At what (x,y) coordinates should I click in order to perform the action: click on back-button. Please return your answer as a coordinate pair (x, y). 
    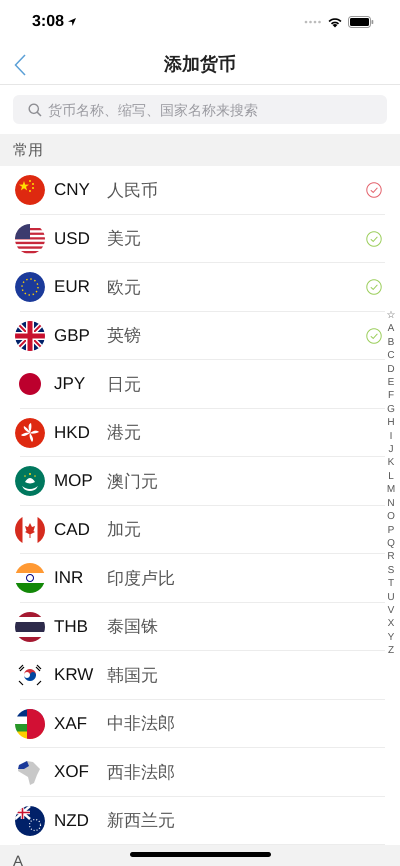
    Looking at the image, I should click on (21, 65).